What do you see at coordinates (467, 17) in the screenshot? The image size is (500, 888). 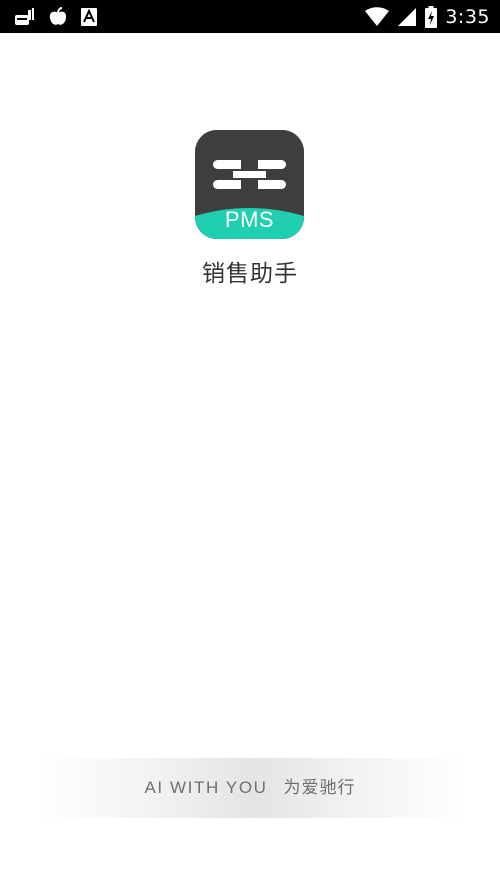 I see `status-time: 3:35` at bounding box center [467, 17].